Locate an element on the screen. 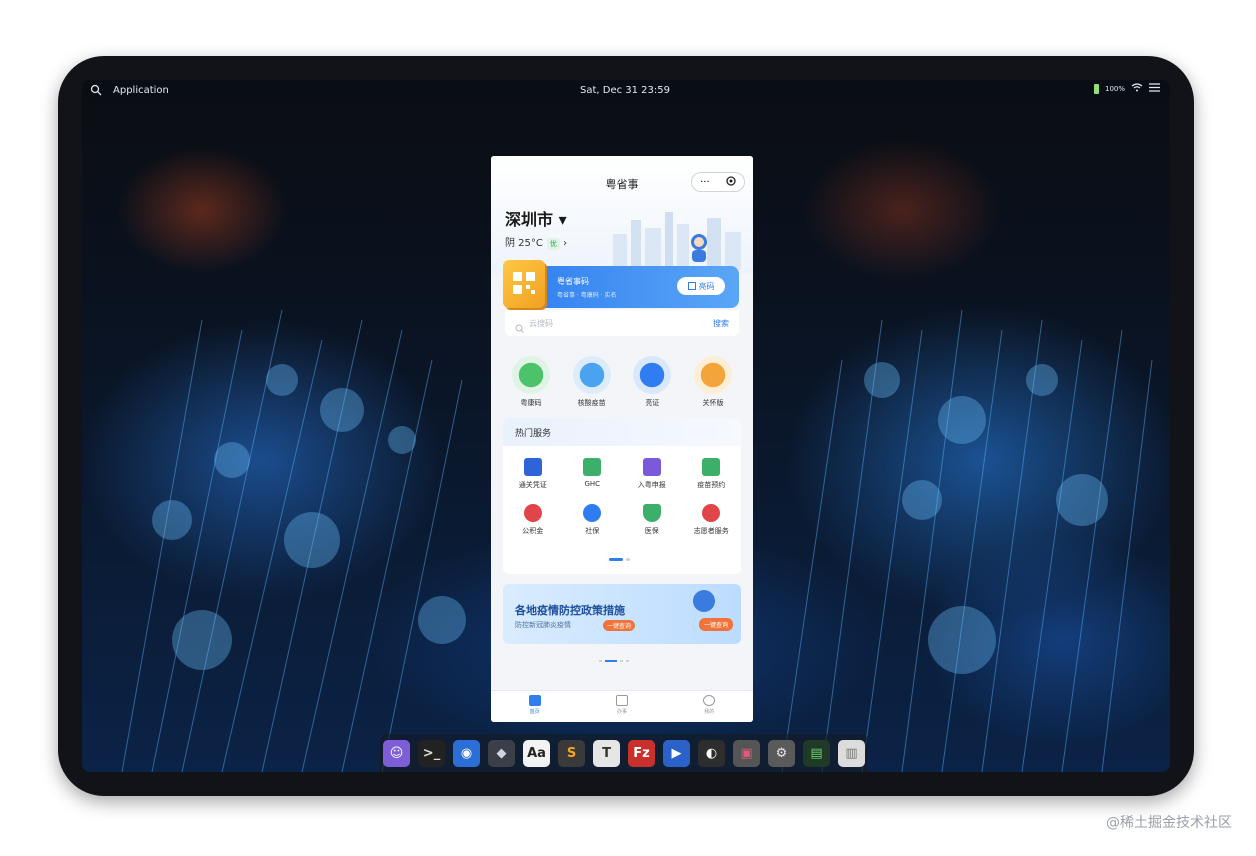 This screenshot has width=1256, height=856. clock: Sat, Dec 31 23:59 is located at coordinates (625, 90).